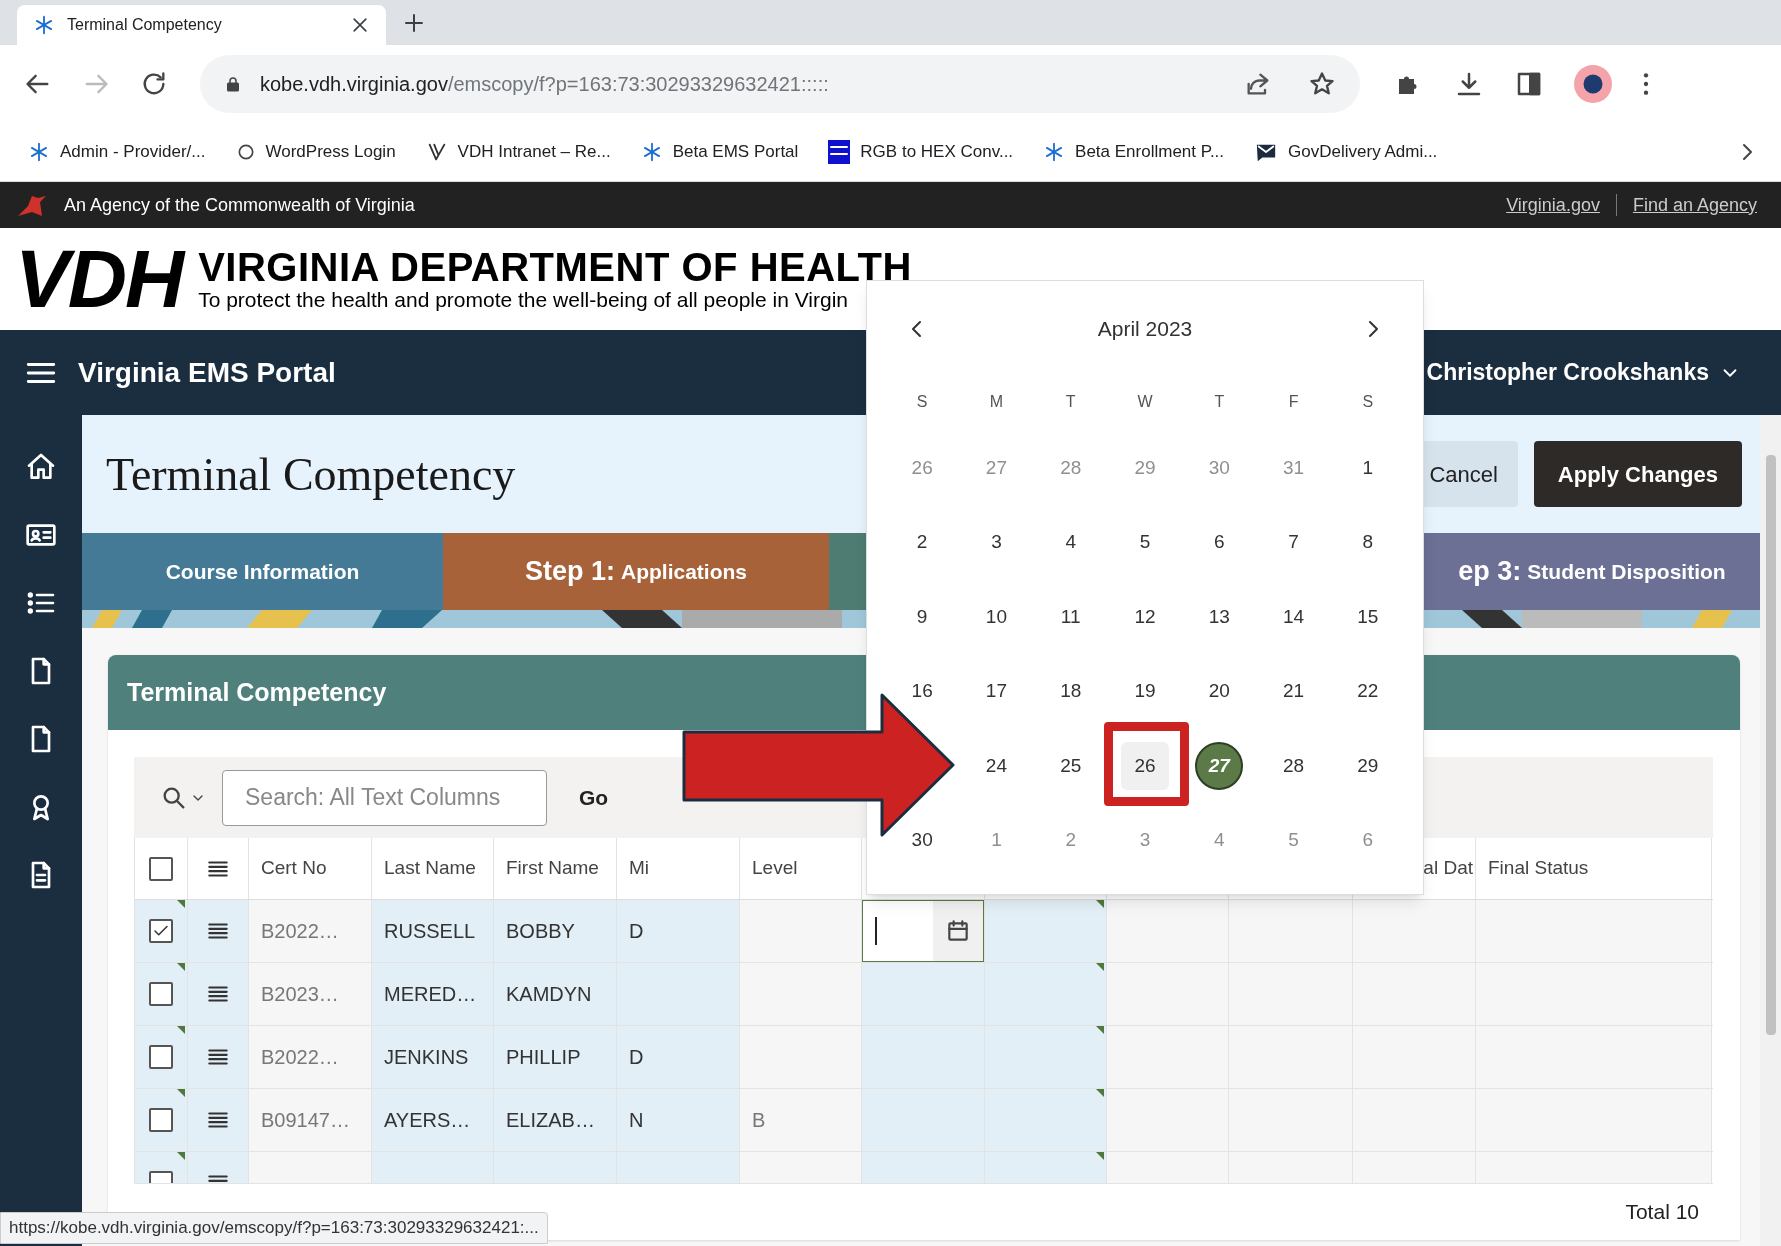 This screenshot has height=1246, width=1781. I want to click on calendar-day: 27, so click(1219, 765).